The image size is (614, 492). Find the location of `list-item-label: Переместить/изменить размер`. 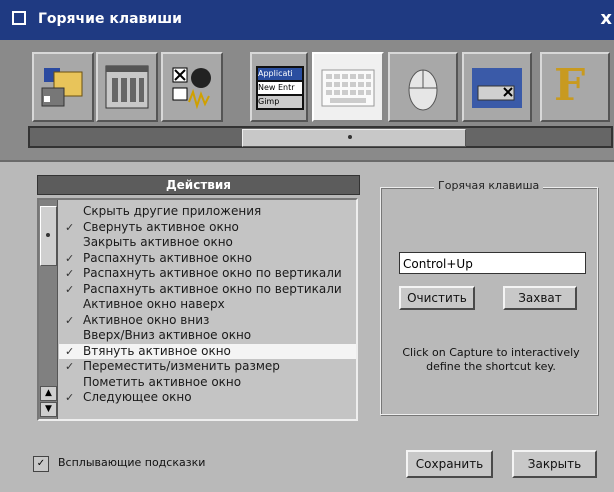

list-item-label: Переместить/изменить размер is located at coordinates (181, 366).